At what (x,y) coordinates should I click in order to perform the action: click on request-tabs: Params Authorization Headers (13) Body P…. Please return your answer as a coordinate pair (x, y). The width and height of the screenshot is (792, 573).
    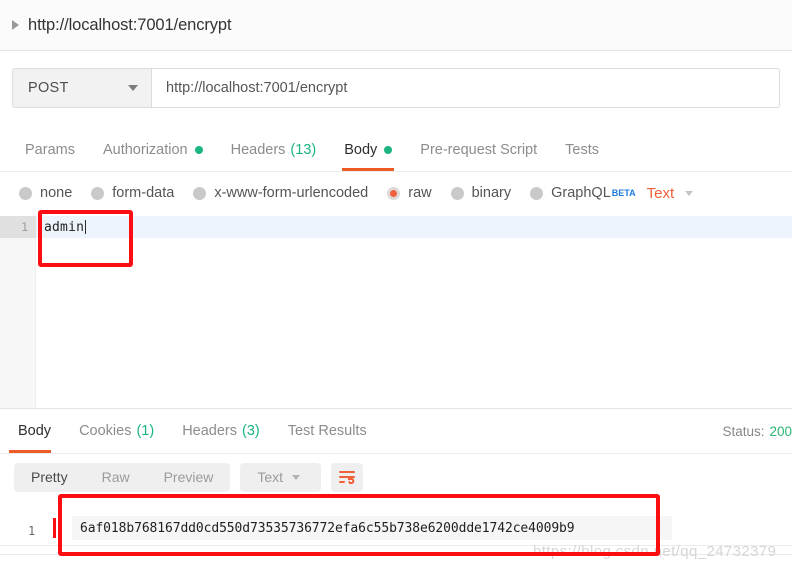
    Looking at the image, I should click on (396, 150).